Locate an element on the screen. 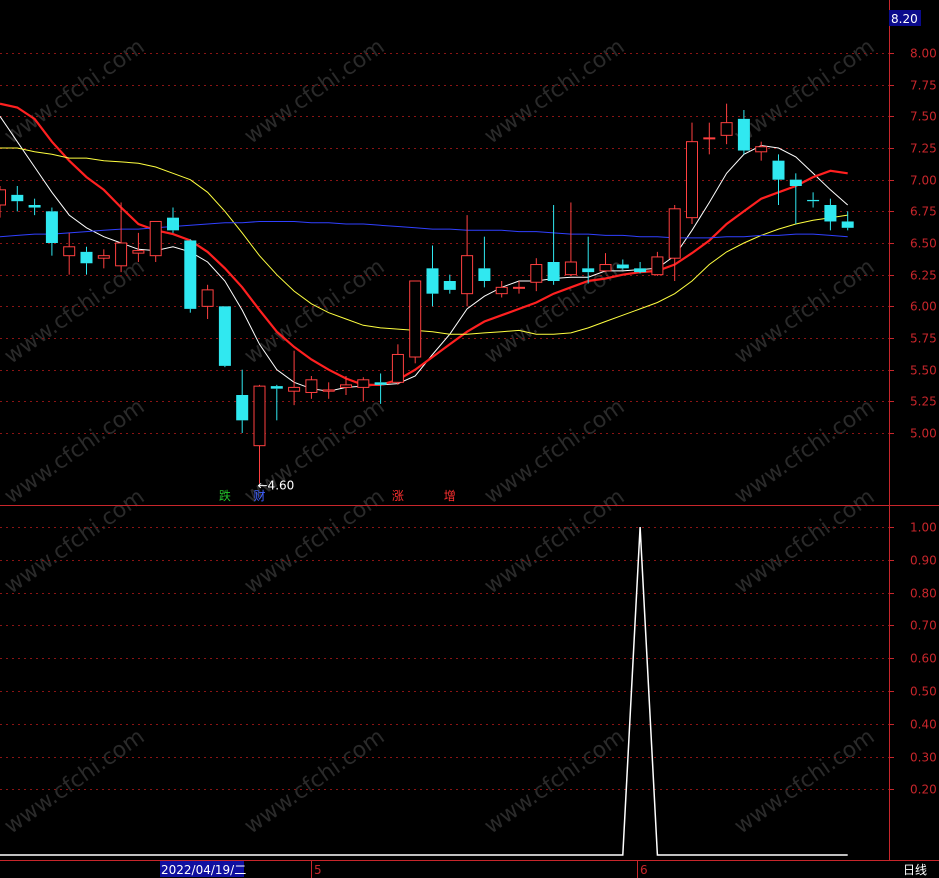 The image size is (939, 878). indicator-tick-label: 0.60 is located at coordinates (923, 659).